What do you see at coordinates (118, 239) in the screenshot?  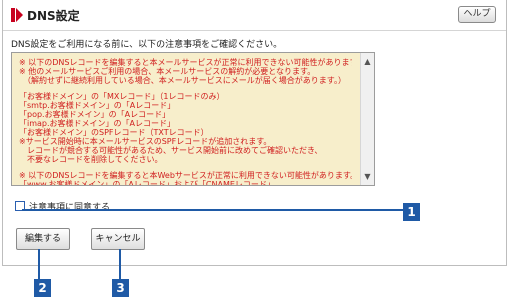 I see `cancel-button: キャンセル` at bounding box center [118, 239].